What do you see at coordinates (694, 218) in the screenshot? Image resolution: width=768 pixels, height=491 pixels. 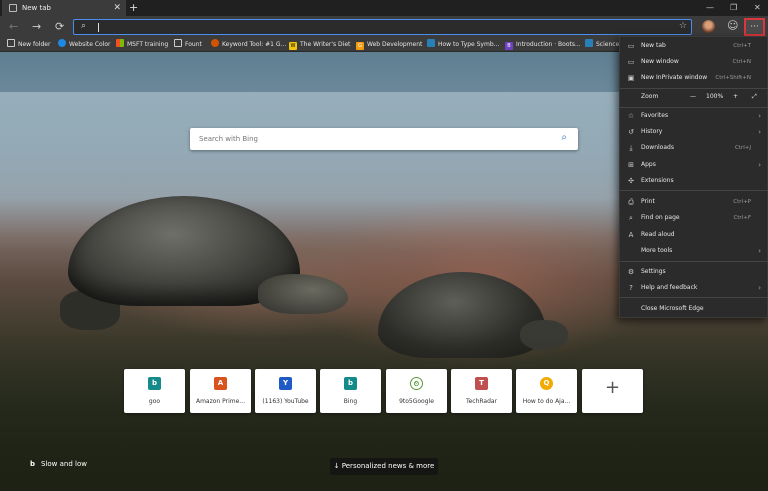 I see `menu-item-find-on-page: ⌕ Find on page Ctrl+F` at bounding box center [694, 218].